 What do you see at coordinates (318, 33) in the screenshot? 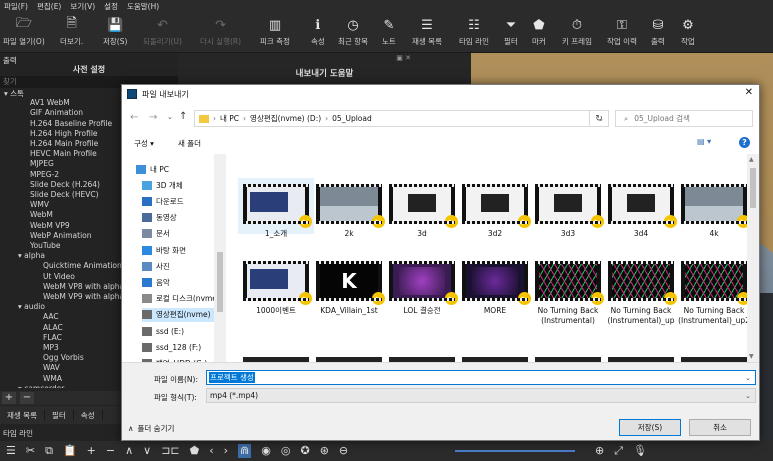
I see `toolbar-button-6: ℹ 속성` at bounding box center [318, 33].